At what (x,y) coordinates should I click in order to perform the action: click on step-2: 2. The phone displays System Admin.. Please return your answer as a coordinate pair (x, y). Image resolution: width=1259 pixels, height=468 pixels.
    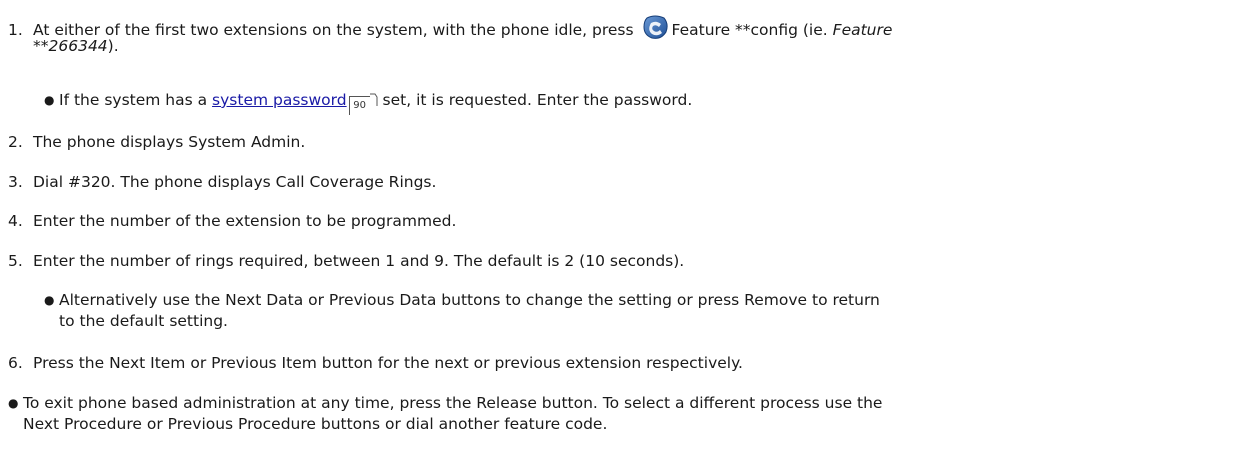
    Looking at the image, I should click on (630, 142).